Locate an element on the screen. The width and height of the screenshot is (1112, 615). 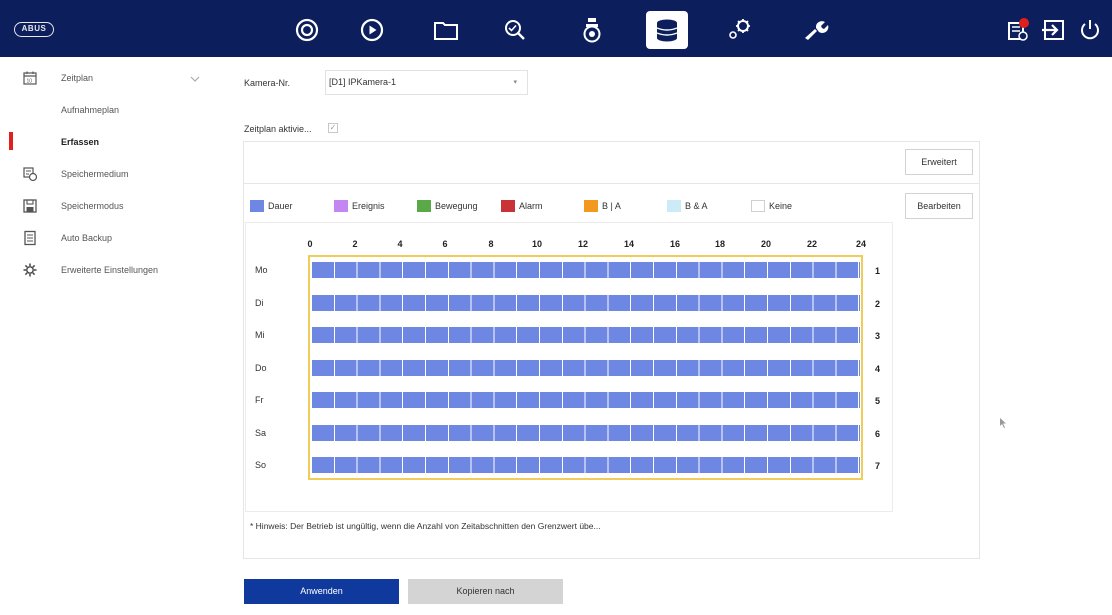
hour-label: 18 is located at coordinates (719, 244).